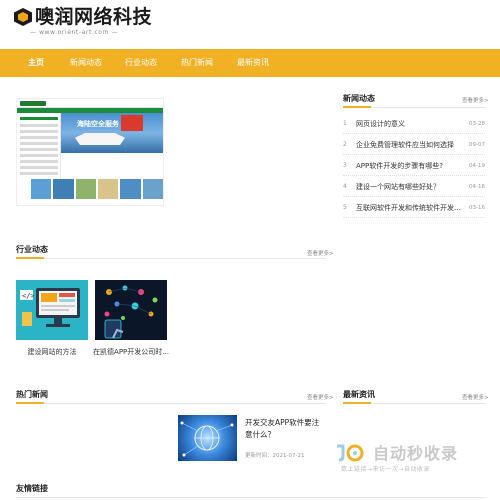 The width and height of the screenshot is (500, 500). What do you see at coordinates (86, 63) in the screenshot?
I see `nav-item-news: 新闻动态` at bounding box center [86, 63].